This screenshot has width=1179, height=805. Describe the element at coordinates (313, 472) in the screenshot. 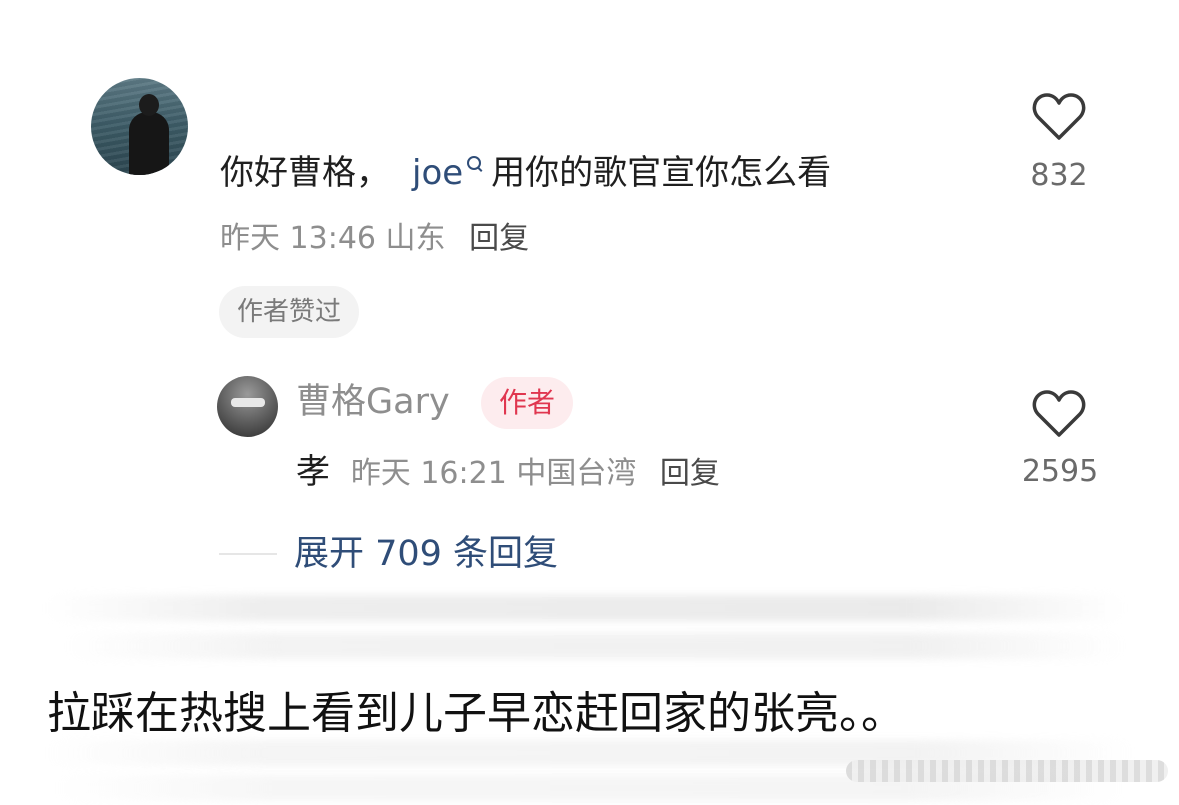

I see `reply-text: 孝` at that location.